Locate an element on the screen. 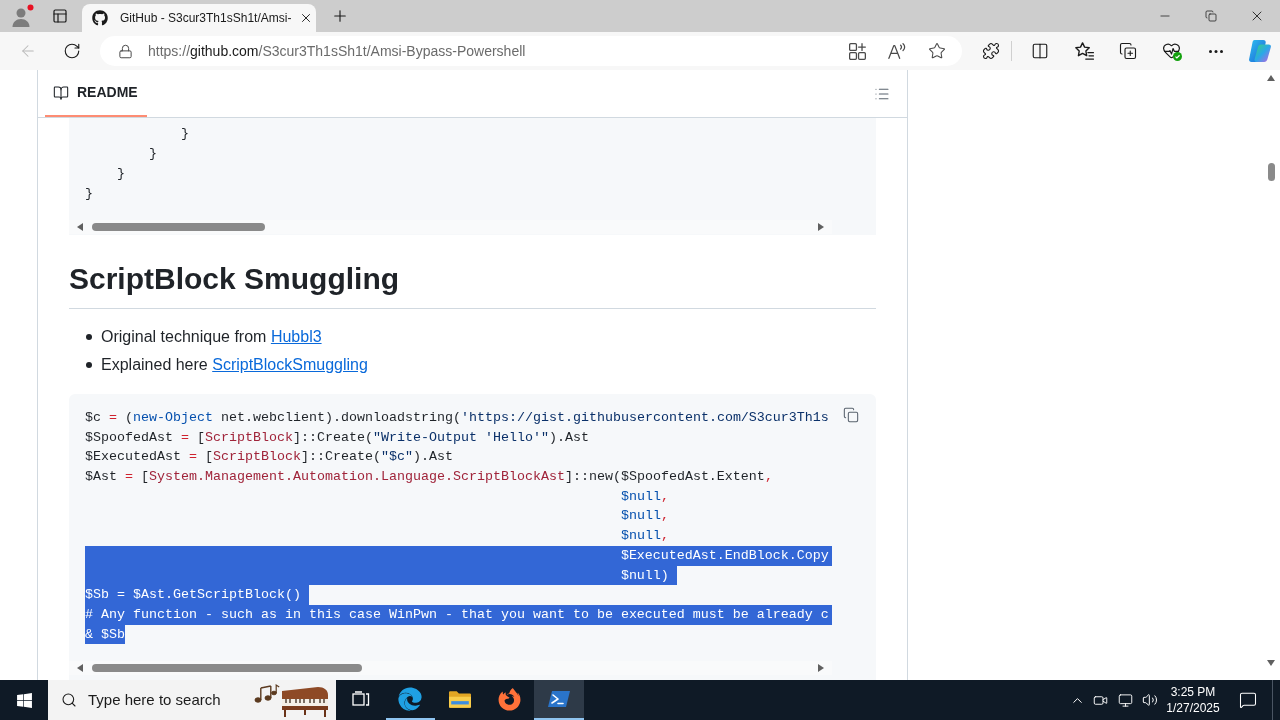 Image resolution: width=1280 pixels, height=720 pixels. list-item-text: Explained here ScriptBlockSmuggling is located at coordinates (234, 365).